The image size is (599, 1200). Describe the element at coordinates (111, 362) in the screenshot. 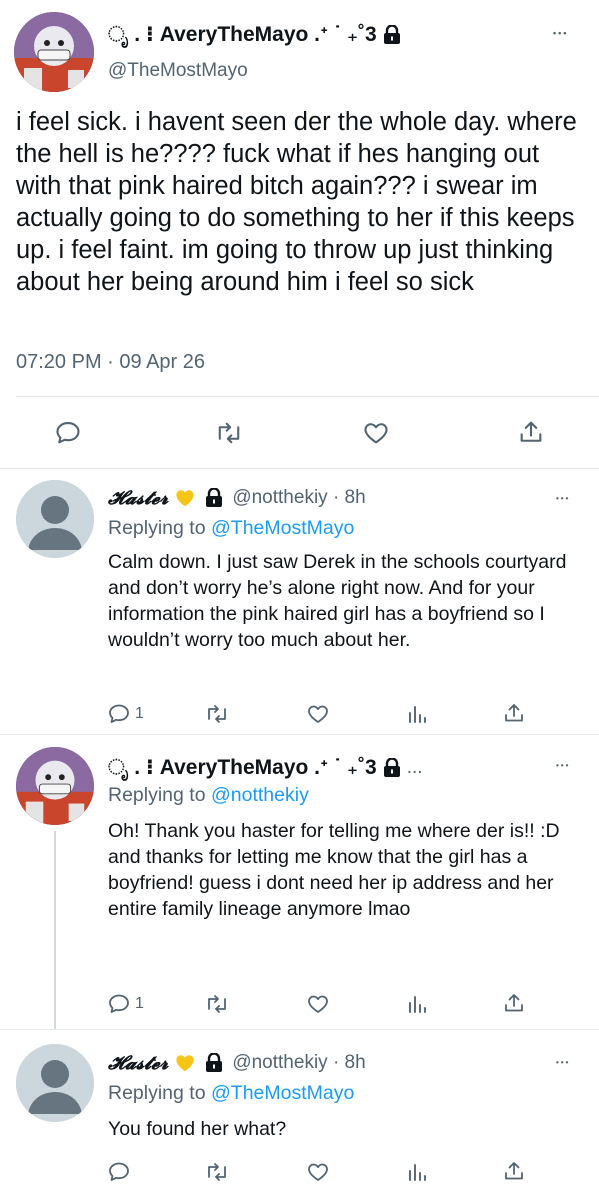

I see `timestamp: 07:20 PM · 09 Apr 26` at that location.